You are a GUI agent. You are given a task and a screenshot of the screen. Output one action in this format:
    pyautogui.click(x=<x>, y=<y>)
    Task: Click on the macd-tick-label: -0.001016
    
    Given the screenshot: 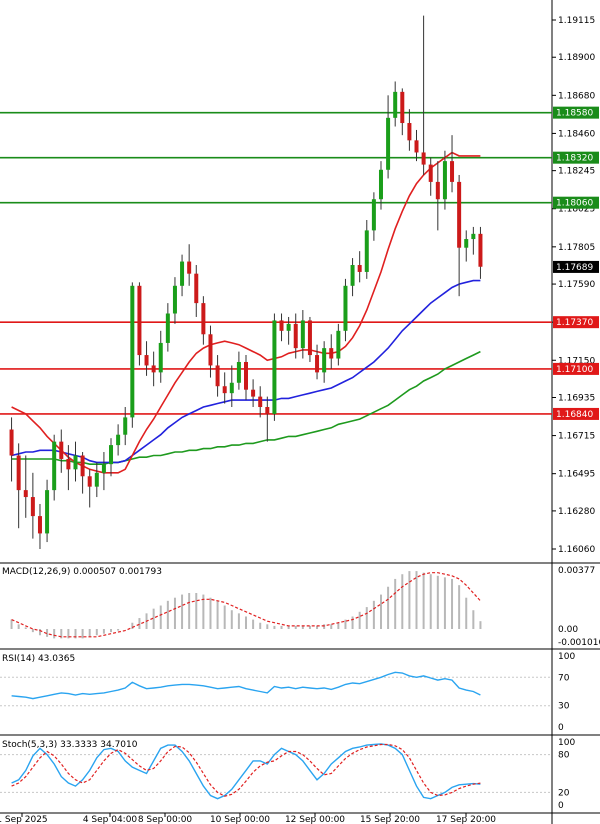 What is the action you would take?
    pyautogui.click(x=579, y=643)
    